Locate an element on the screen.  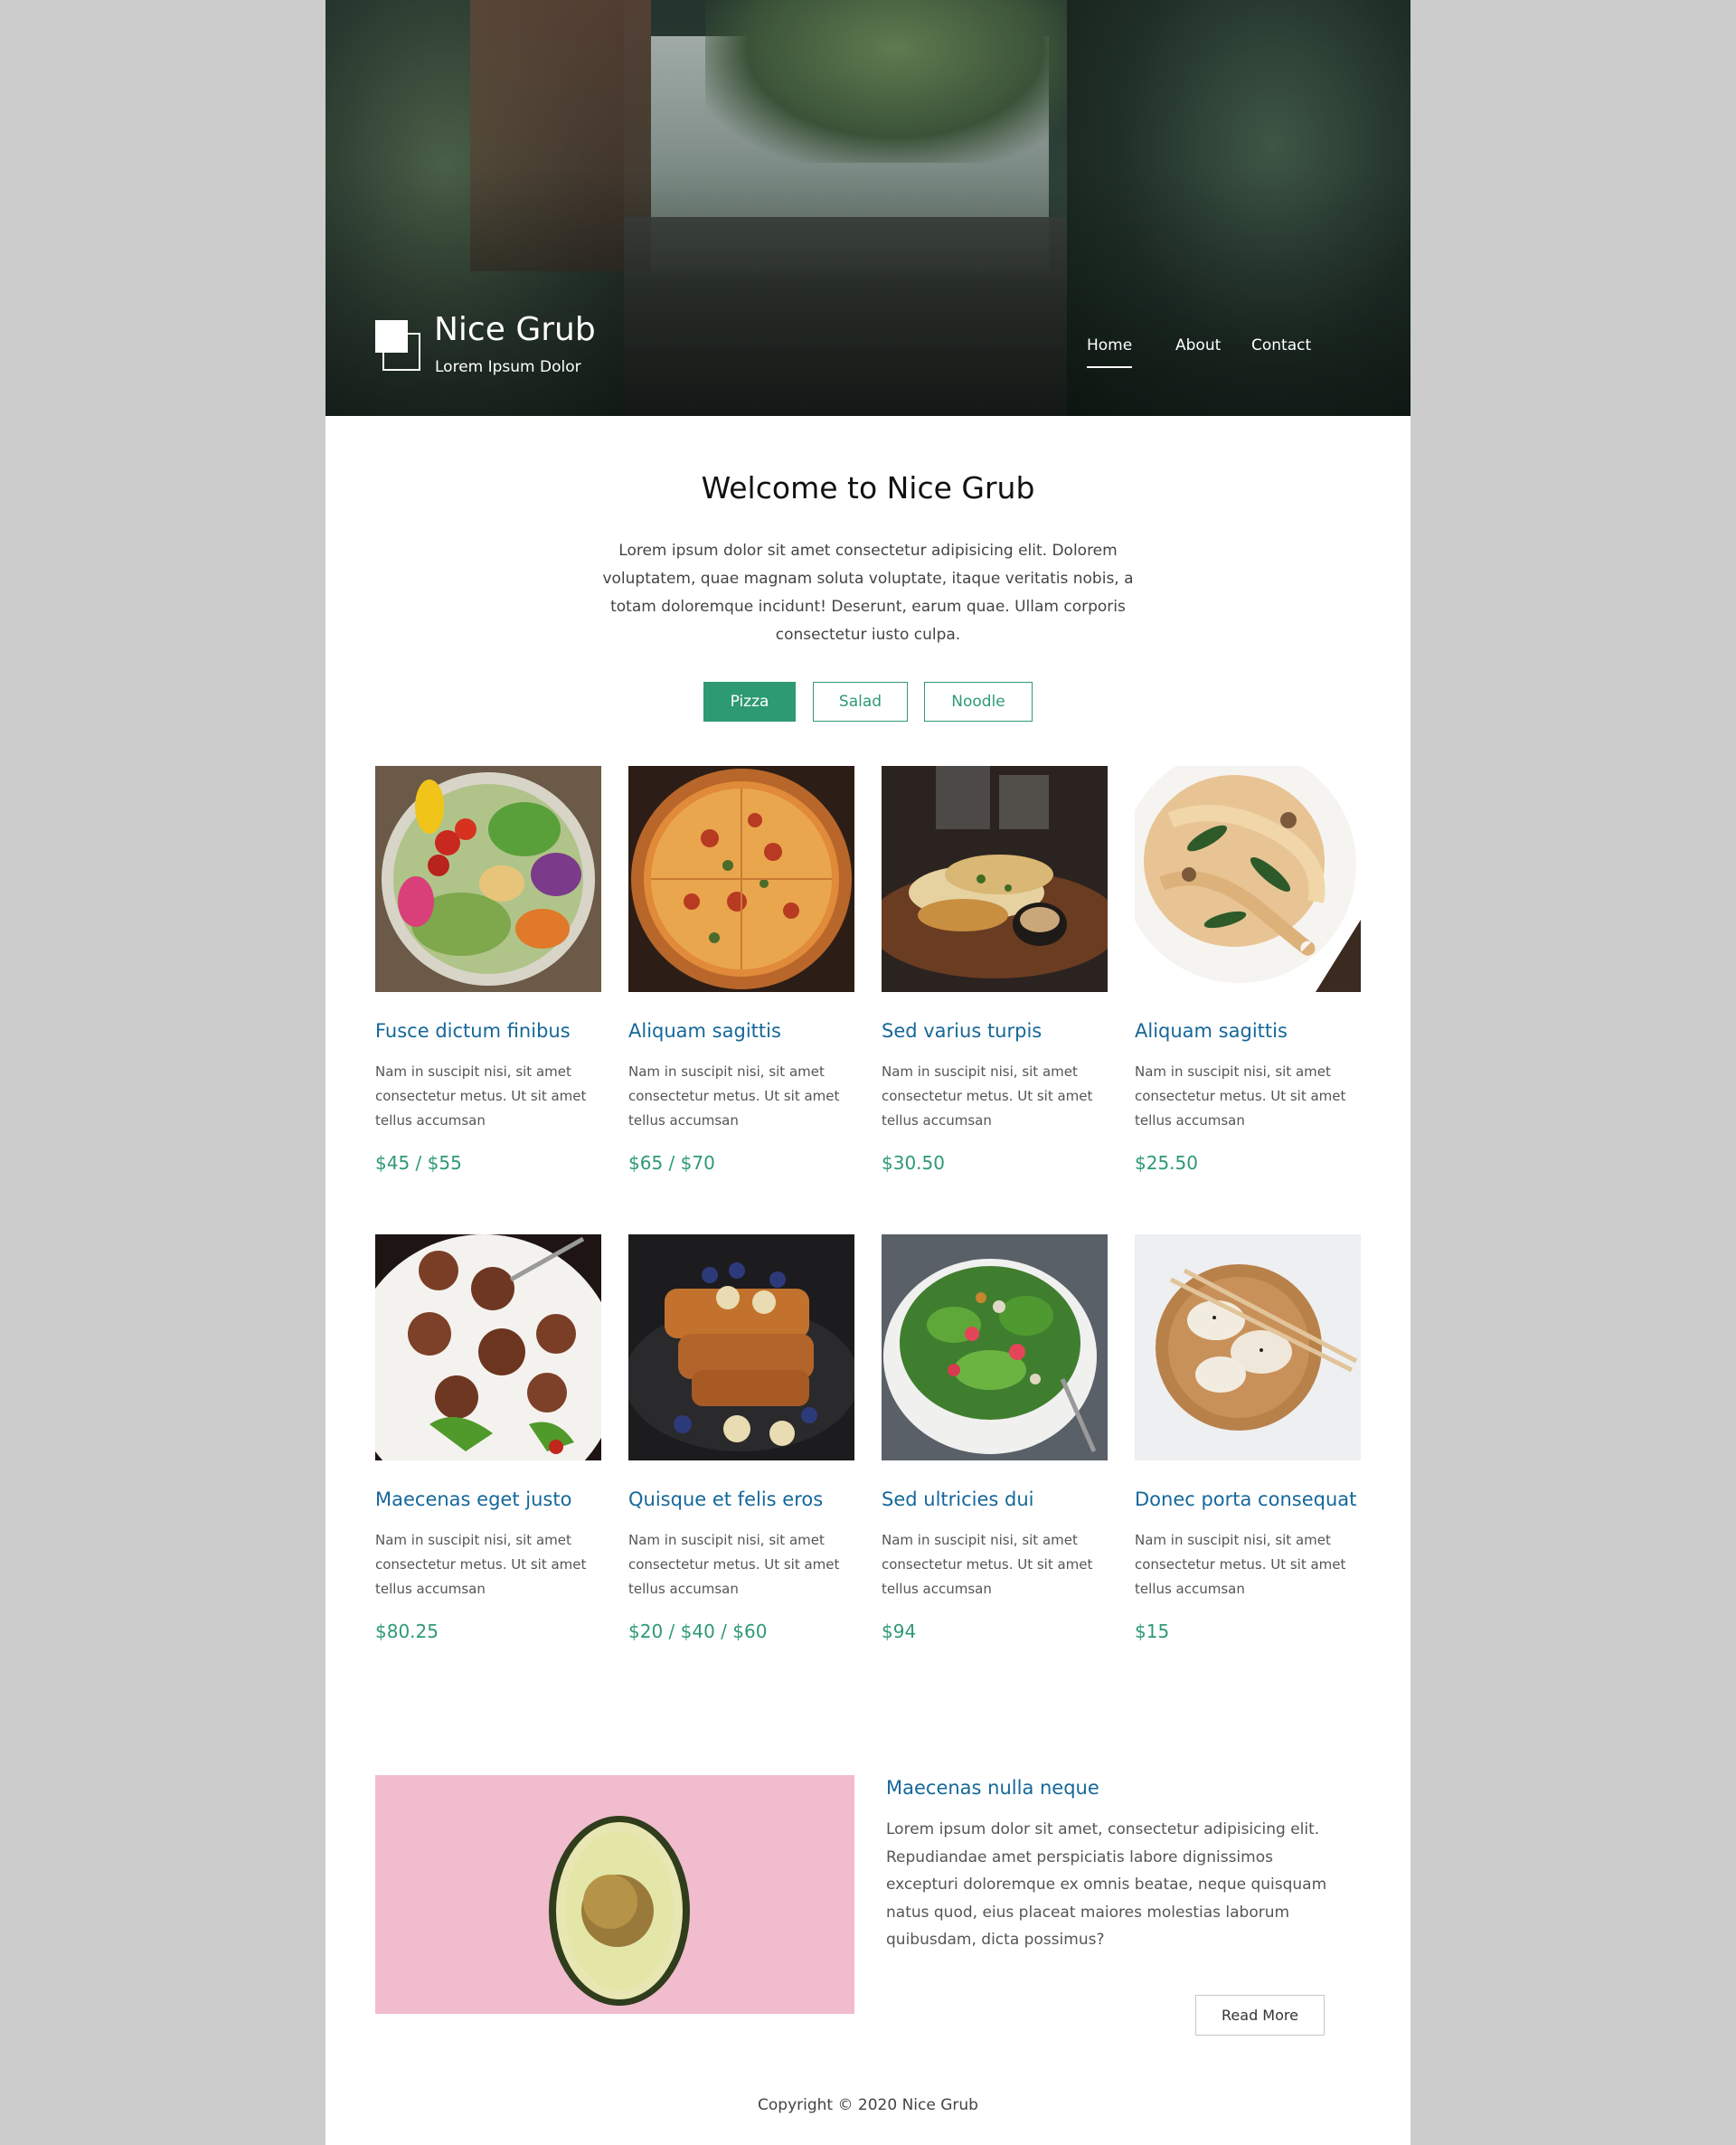
dumplings-image is located at coordinates (1248, 1347).